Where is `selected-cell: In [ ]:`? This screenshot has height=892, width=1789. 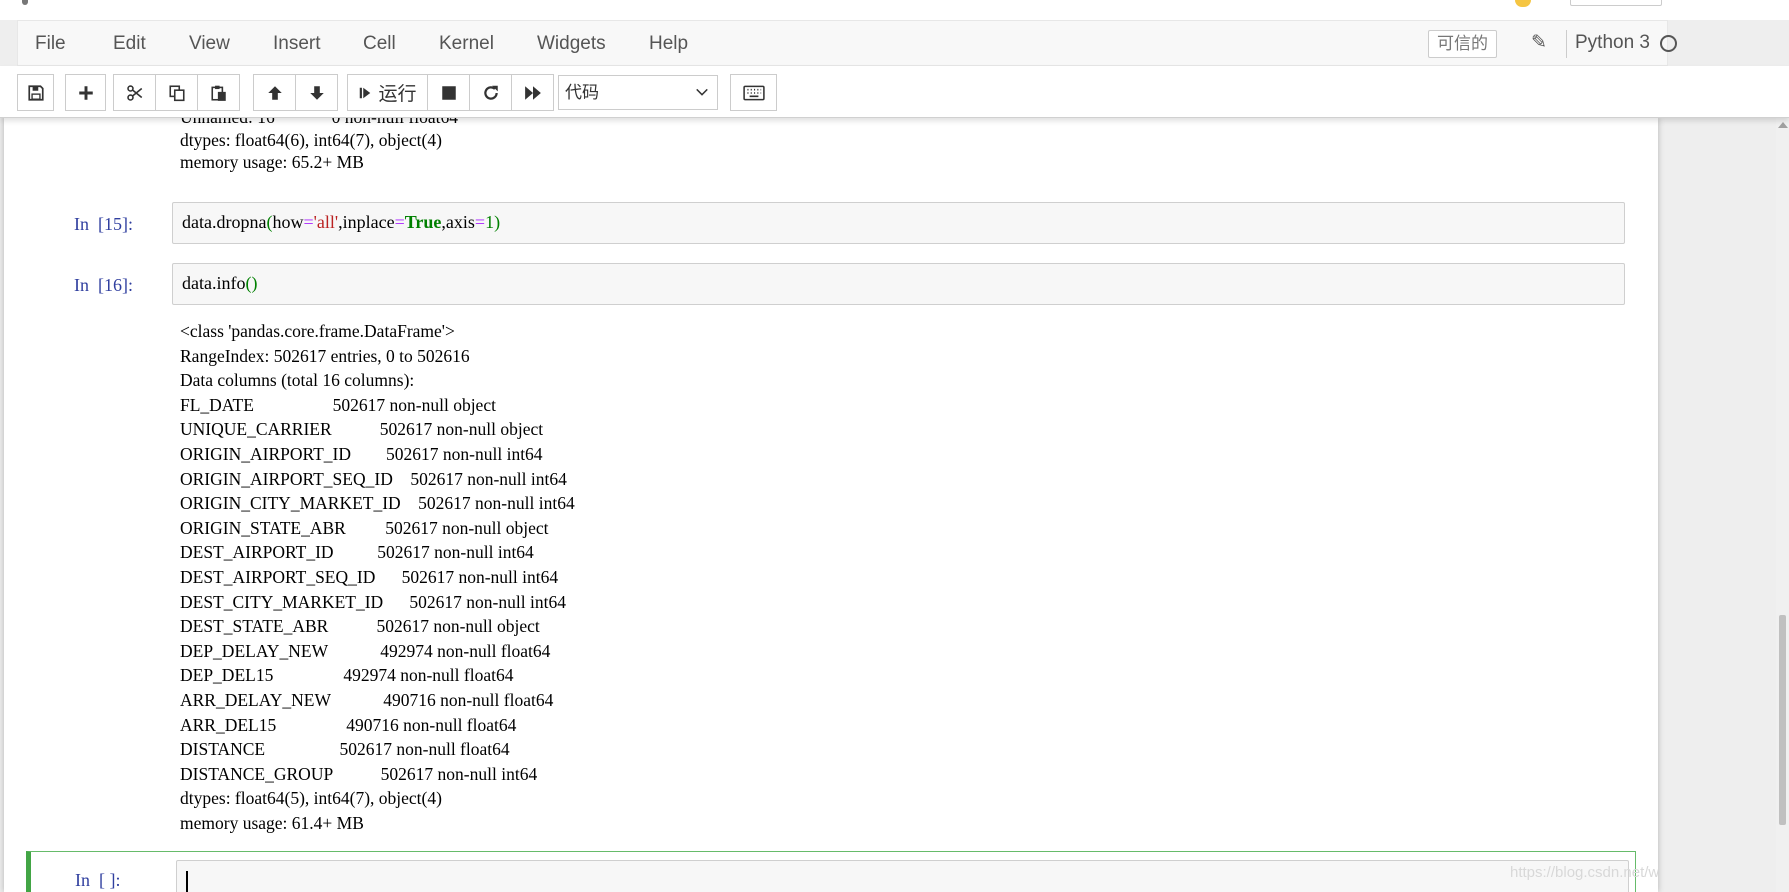 selected-cell: In [ ]: is located at coordinates (831, 871).